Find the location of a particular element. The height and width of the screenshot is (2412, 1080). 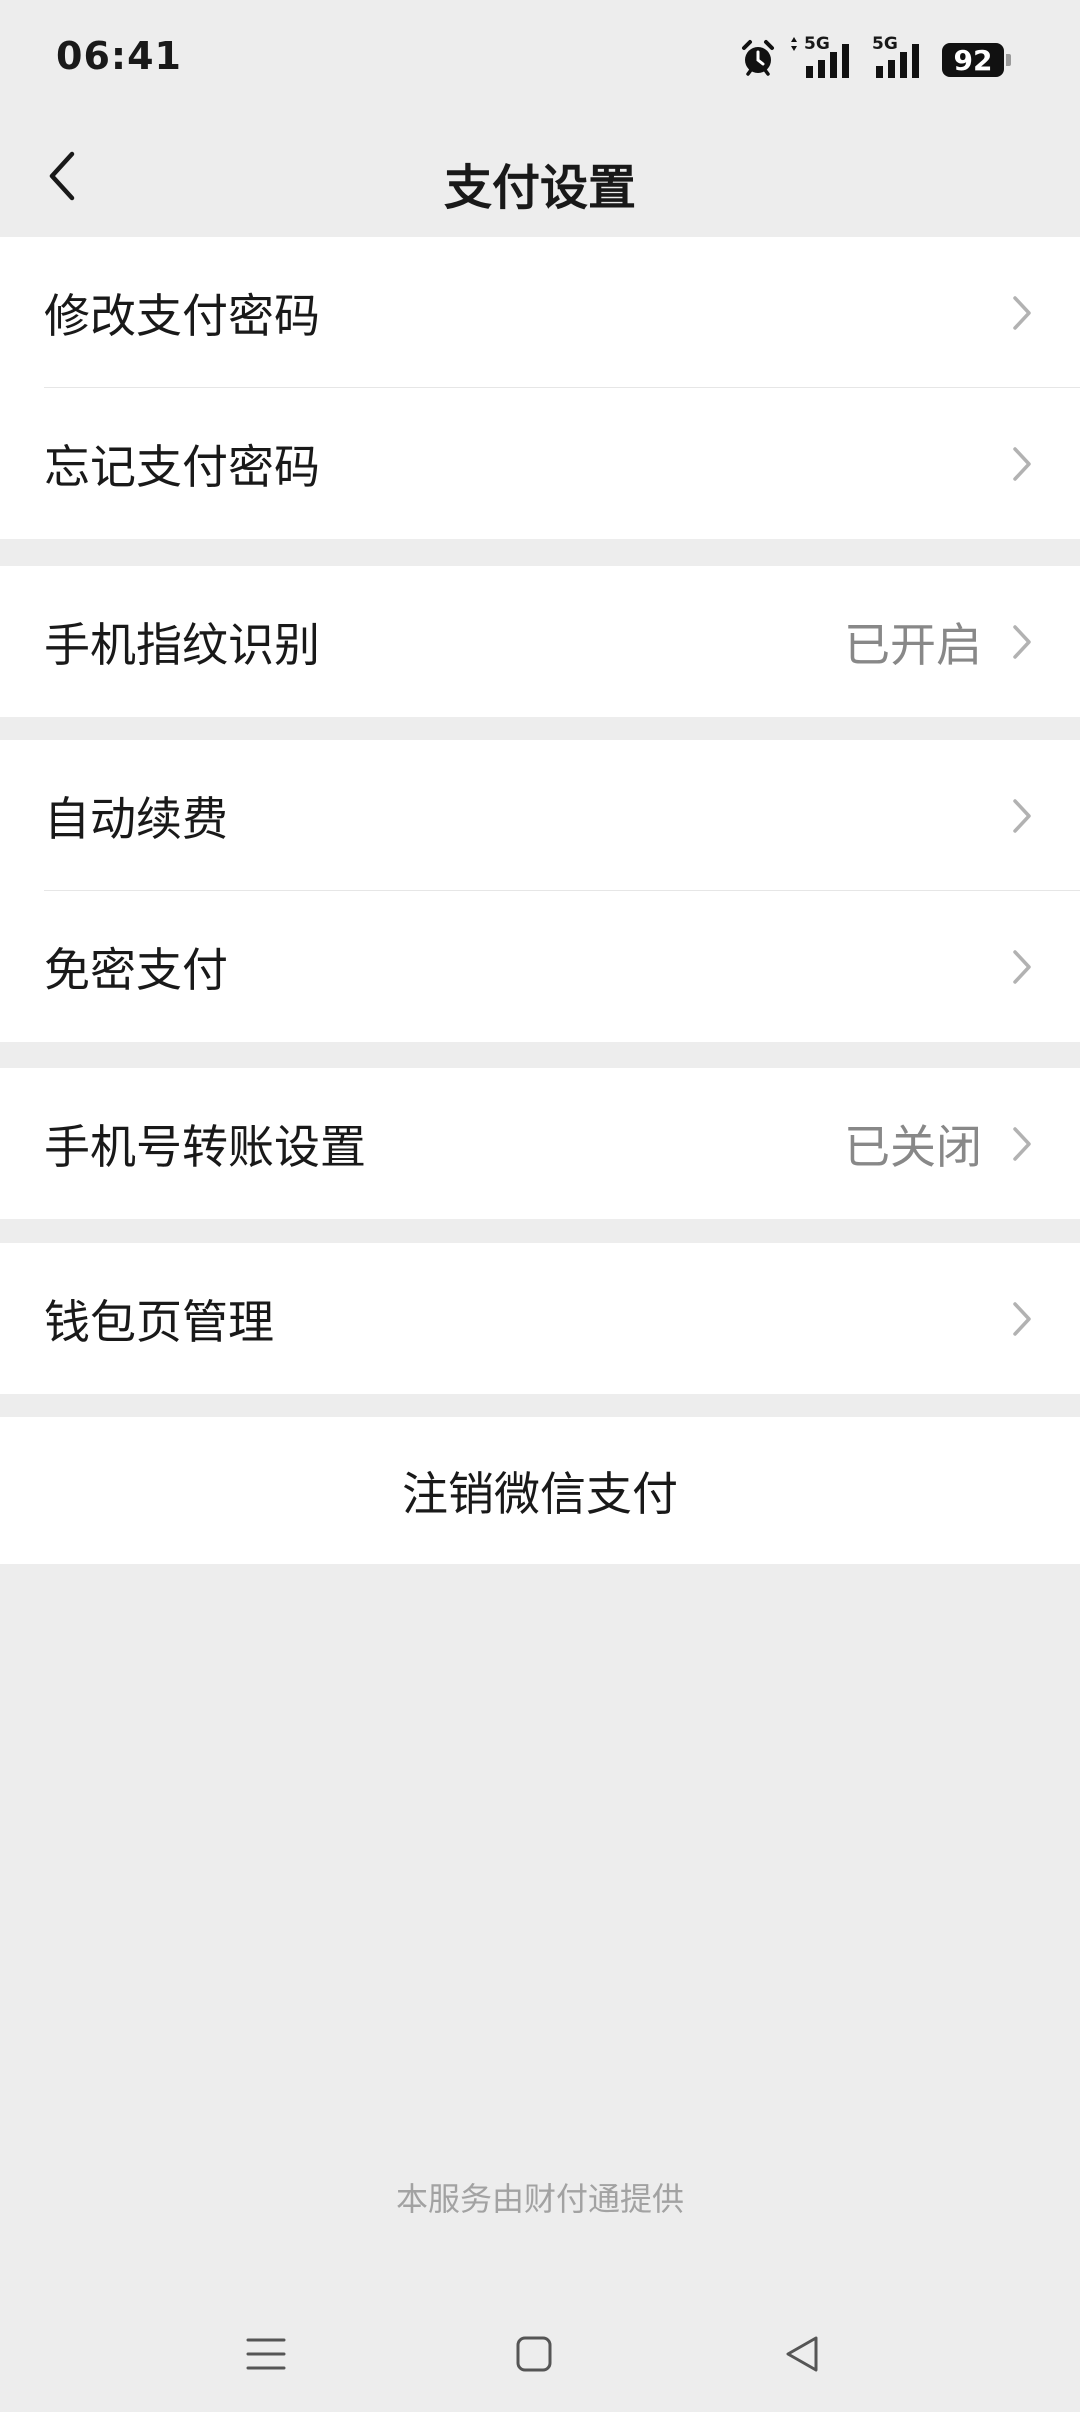

back-icon is located at coordinates (802, 2356).